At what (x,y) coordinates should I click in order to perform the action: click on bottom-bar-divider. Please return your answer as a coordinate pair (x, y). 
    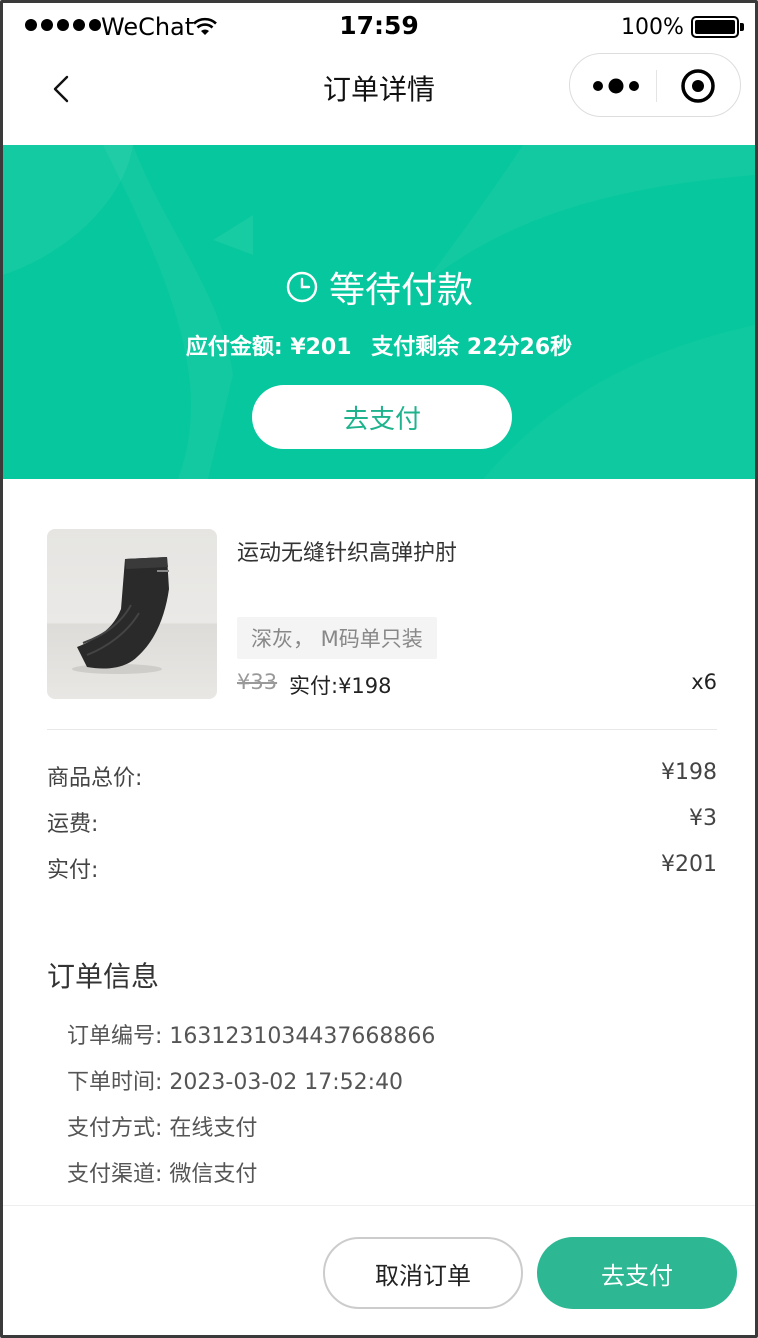
    Looking at the image, I should click on (379, 1205).